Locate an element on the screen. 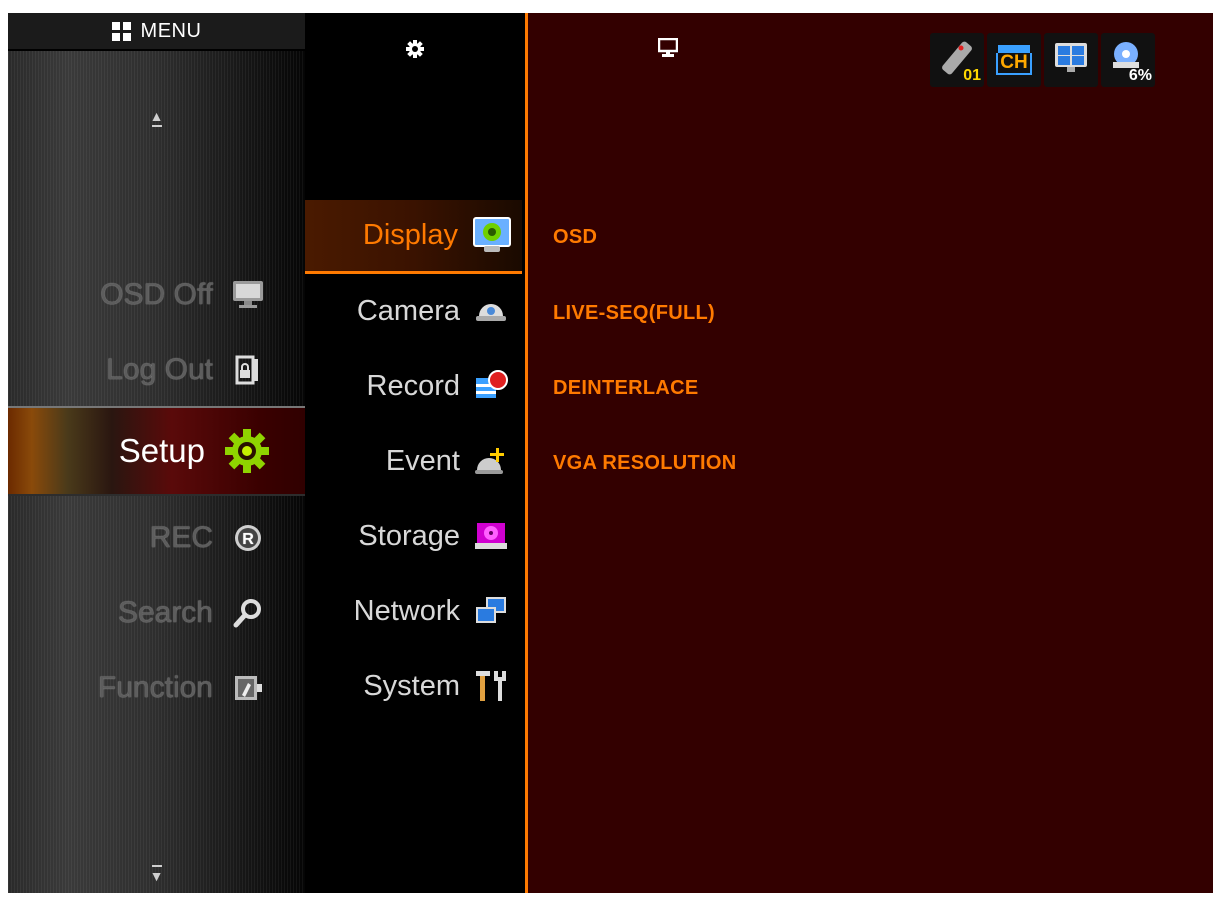 This screenshot has height=898, width=1213. main-item-label: Setup is located at coordinates (161, 450).